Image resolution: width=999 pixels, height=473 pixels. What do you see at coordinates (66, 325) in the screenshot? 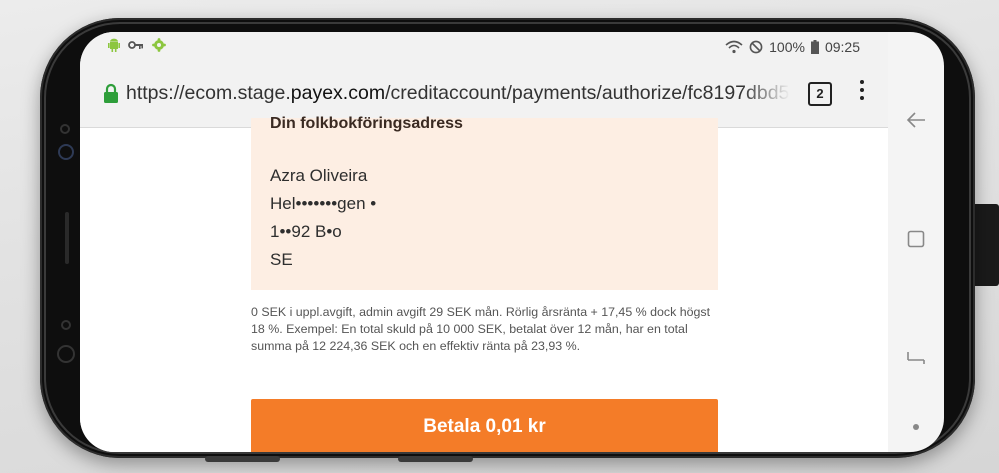
I see `proximity-sensor-icon` at bounding box center [66, 325].